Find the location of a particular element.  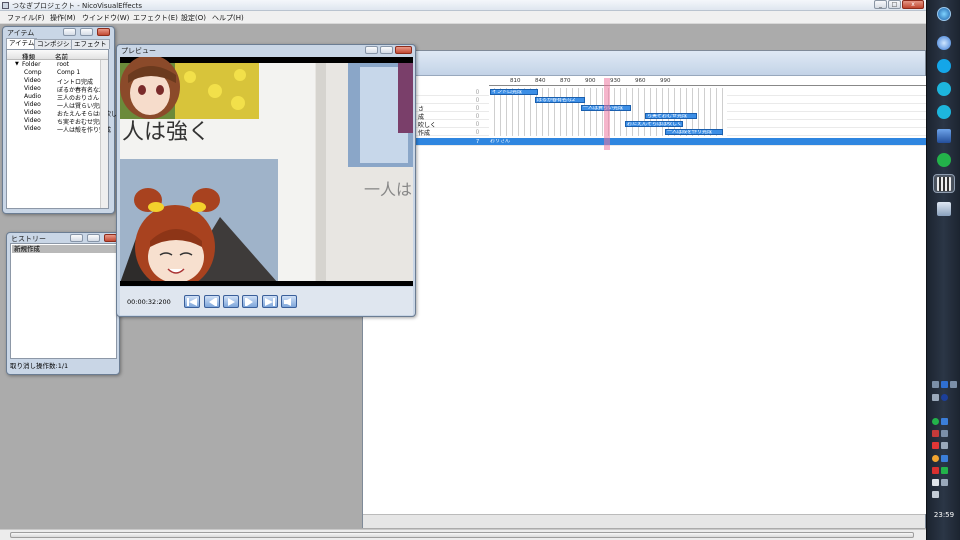

track-row-selected: 7 おりさん is located at coordinates (645, 142).